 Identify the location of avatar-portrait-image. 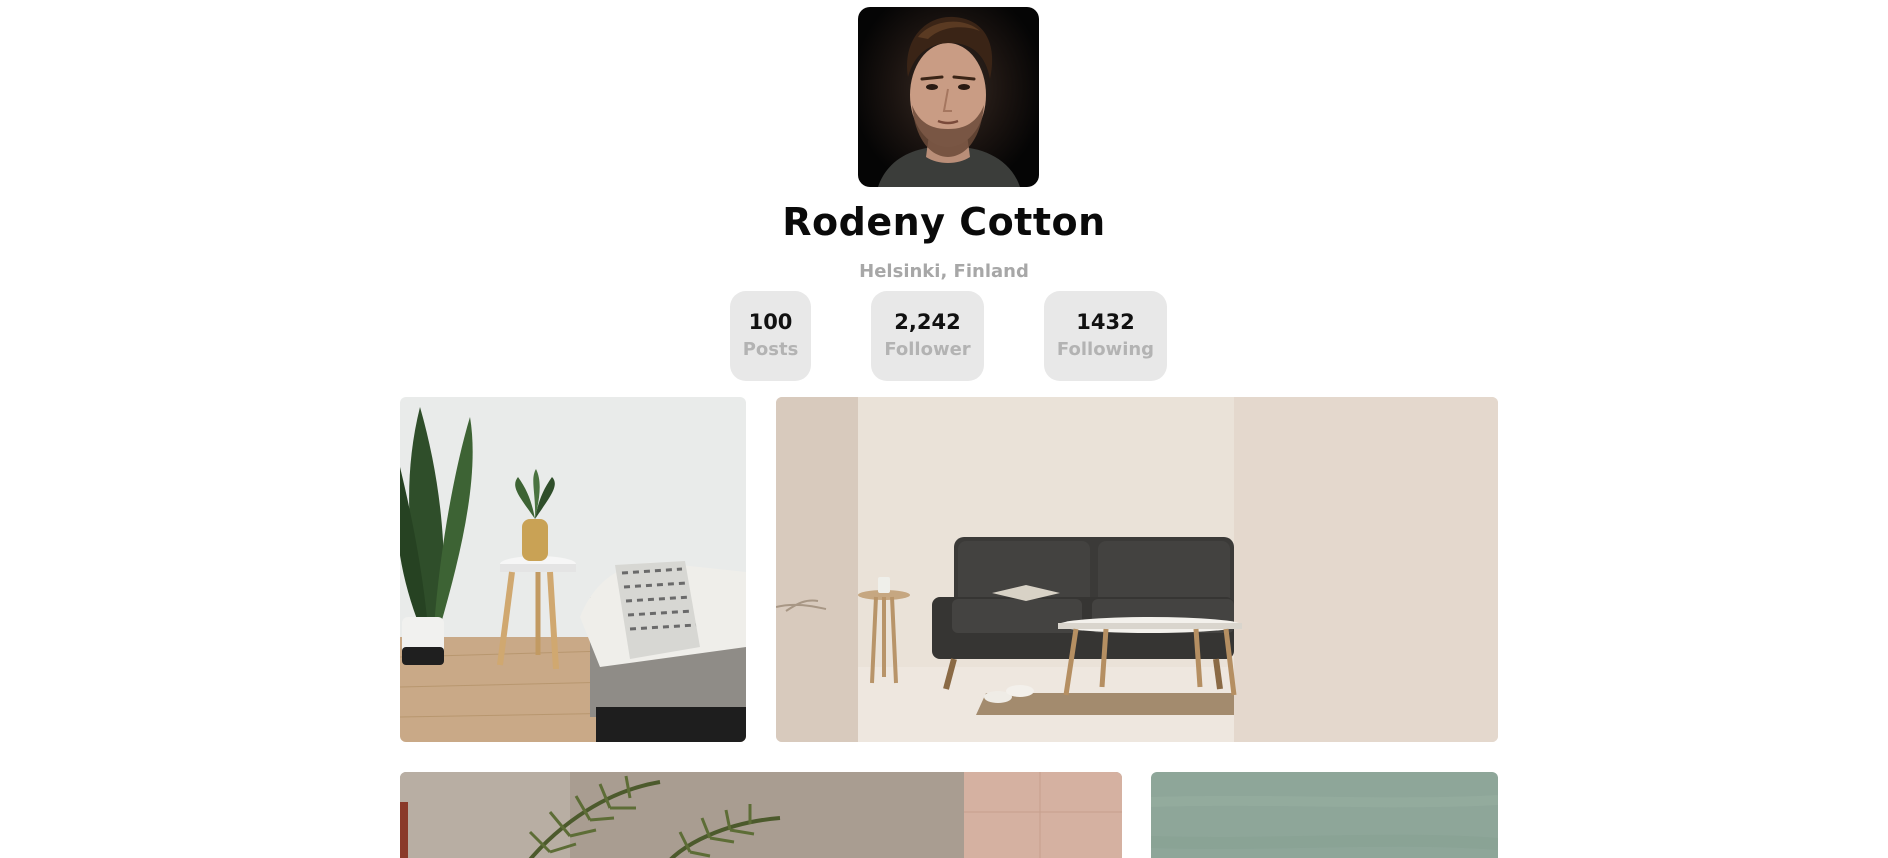
(949, 101).